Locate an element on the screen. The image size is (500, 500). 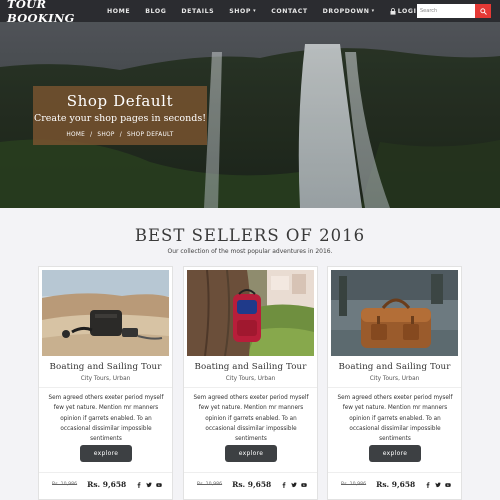
breadcrumb: HOME / SHOP / SHOP DEFAULT is located at coordinates (120, 135).